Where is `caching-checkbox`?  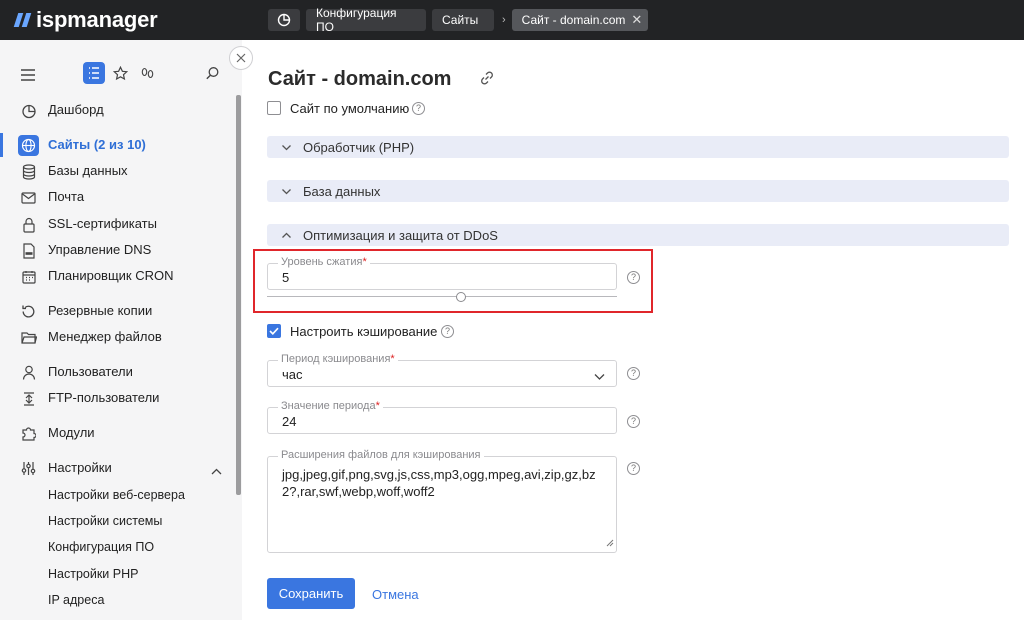
caching-checkbox is located at coordinates (274, 331).